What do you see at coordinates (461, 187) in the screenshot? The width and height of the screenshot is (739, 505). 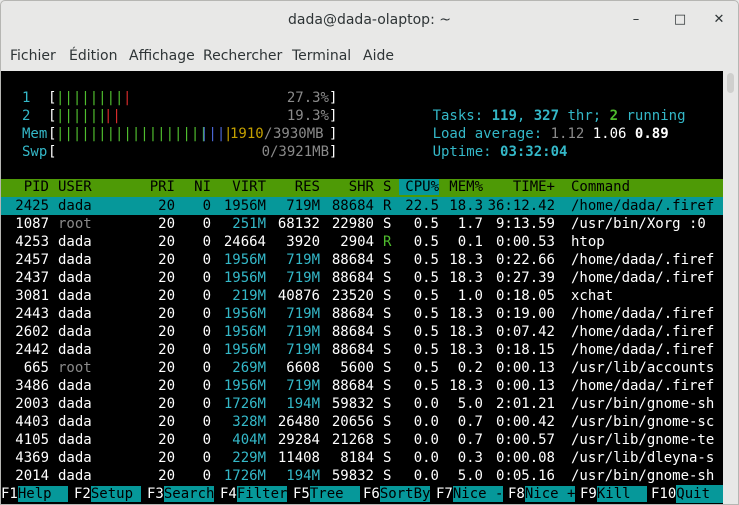 I see `col-mem: MEM%` at bounding box center [461, 187].